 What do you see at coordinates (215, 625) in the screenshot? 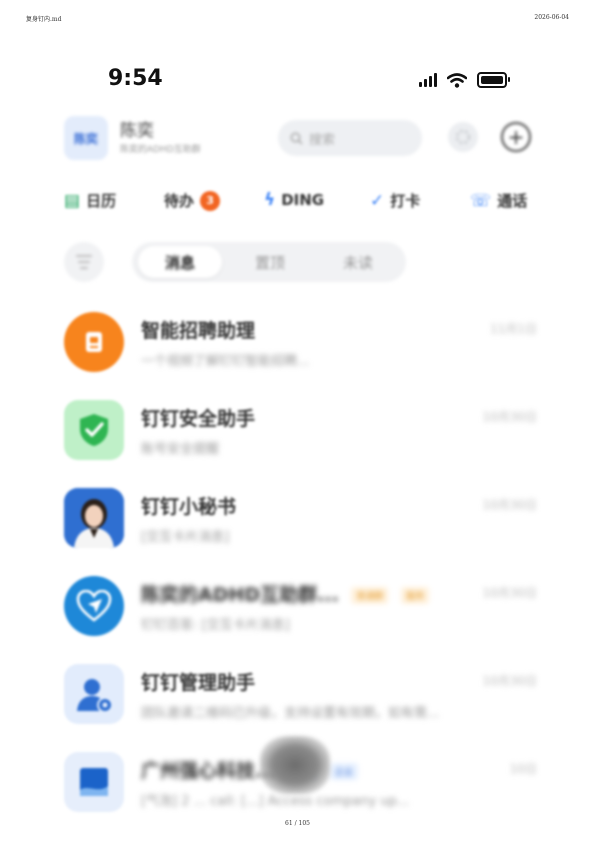
I see `chat-preview: 钉钉百答: [交互卡片消息]` at bounding box center [215, 625].